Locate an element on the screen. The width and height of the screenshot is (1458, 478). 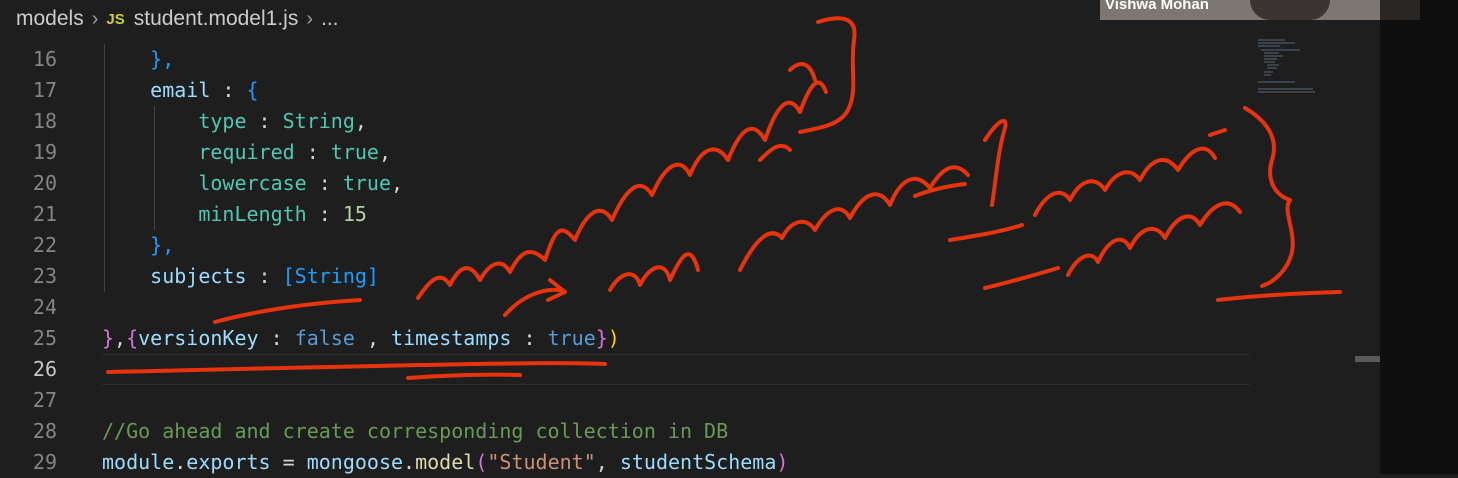
code-text: minLength : 15 is located at coordinates (234, 214).